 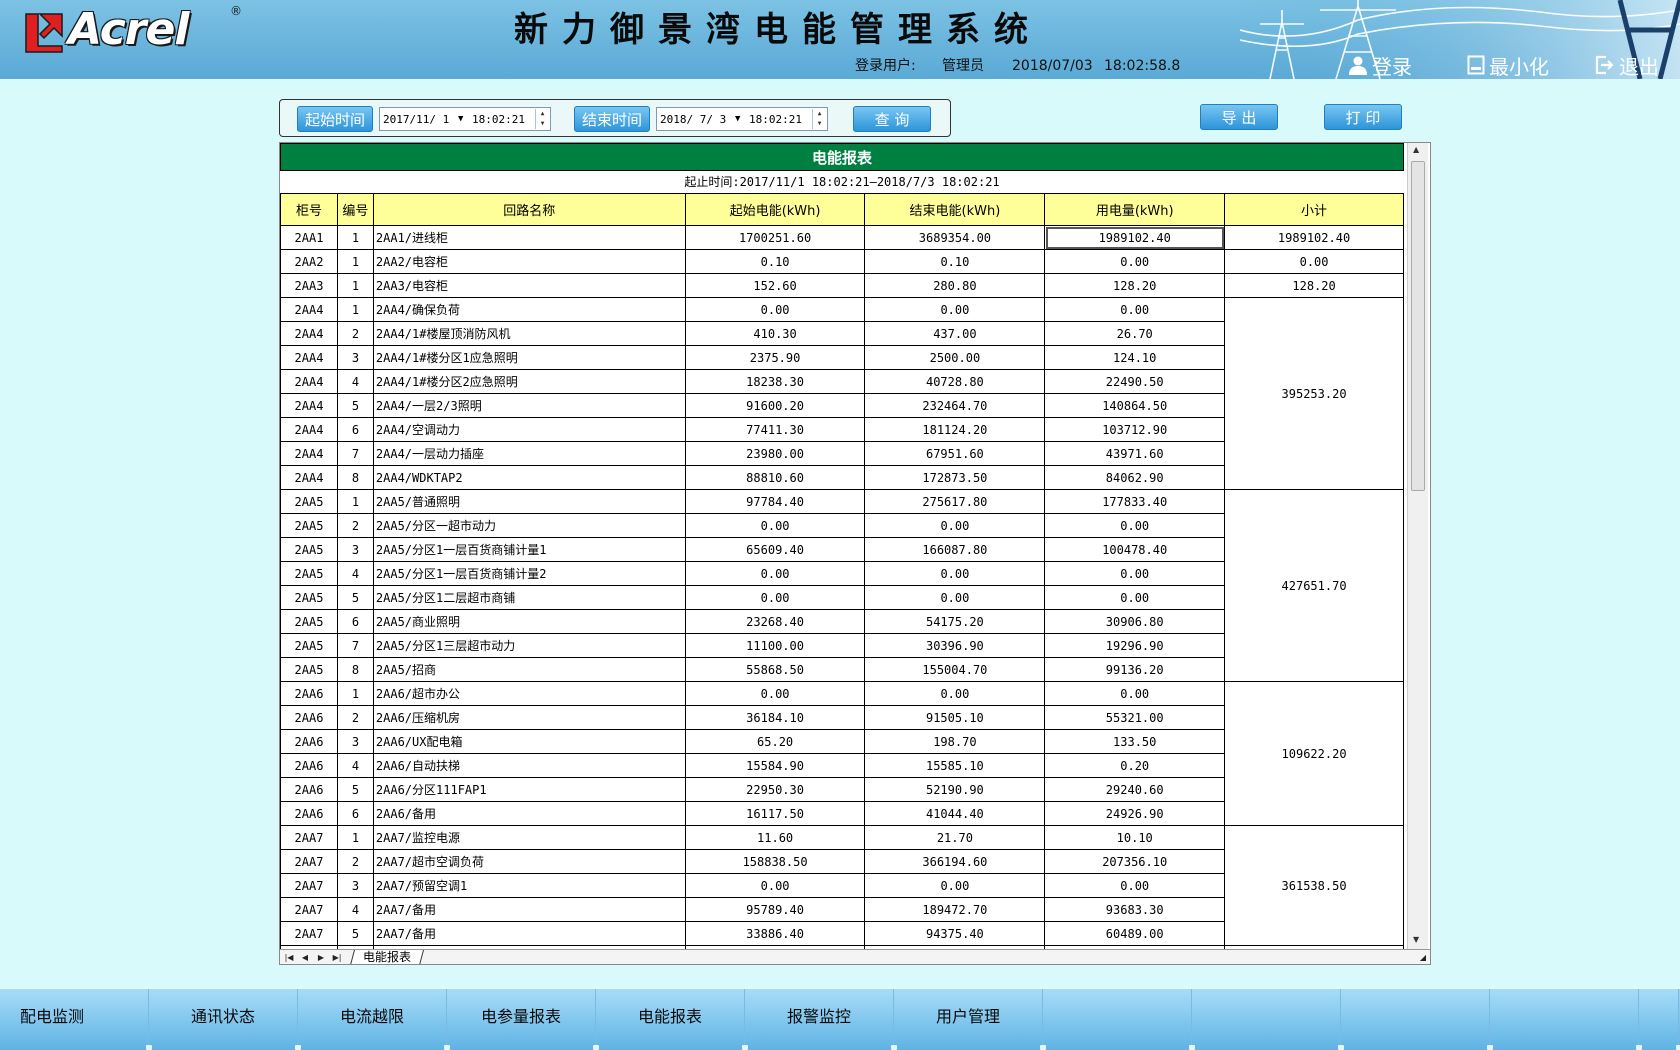 What do you see at coordinates (737, 119) in the screenshot?
I see `end-date-dropdown-icon: ▼` at bounding box center [737, 119].